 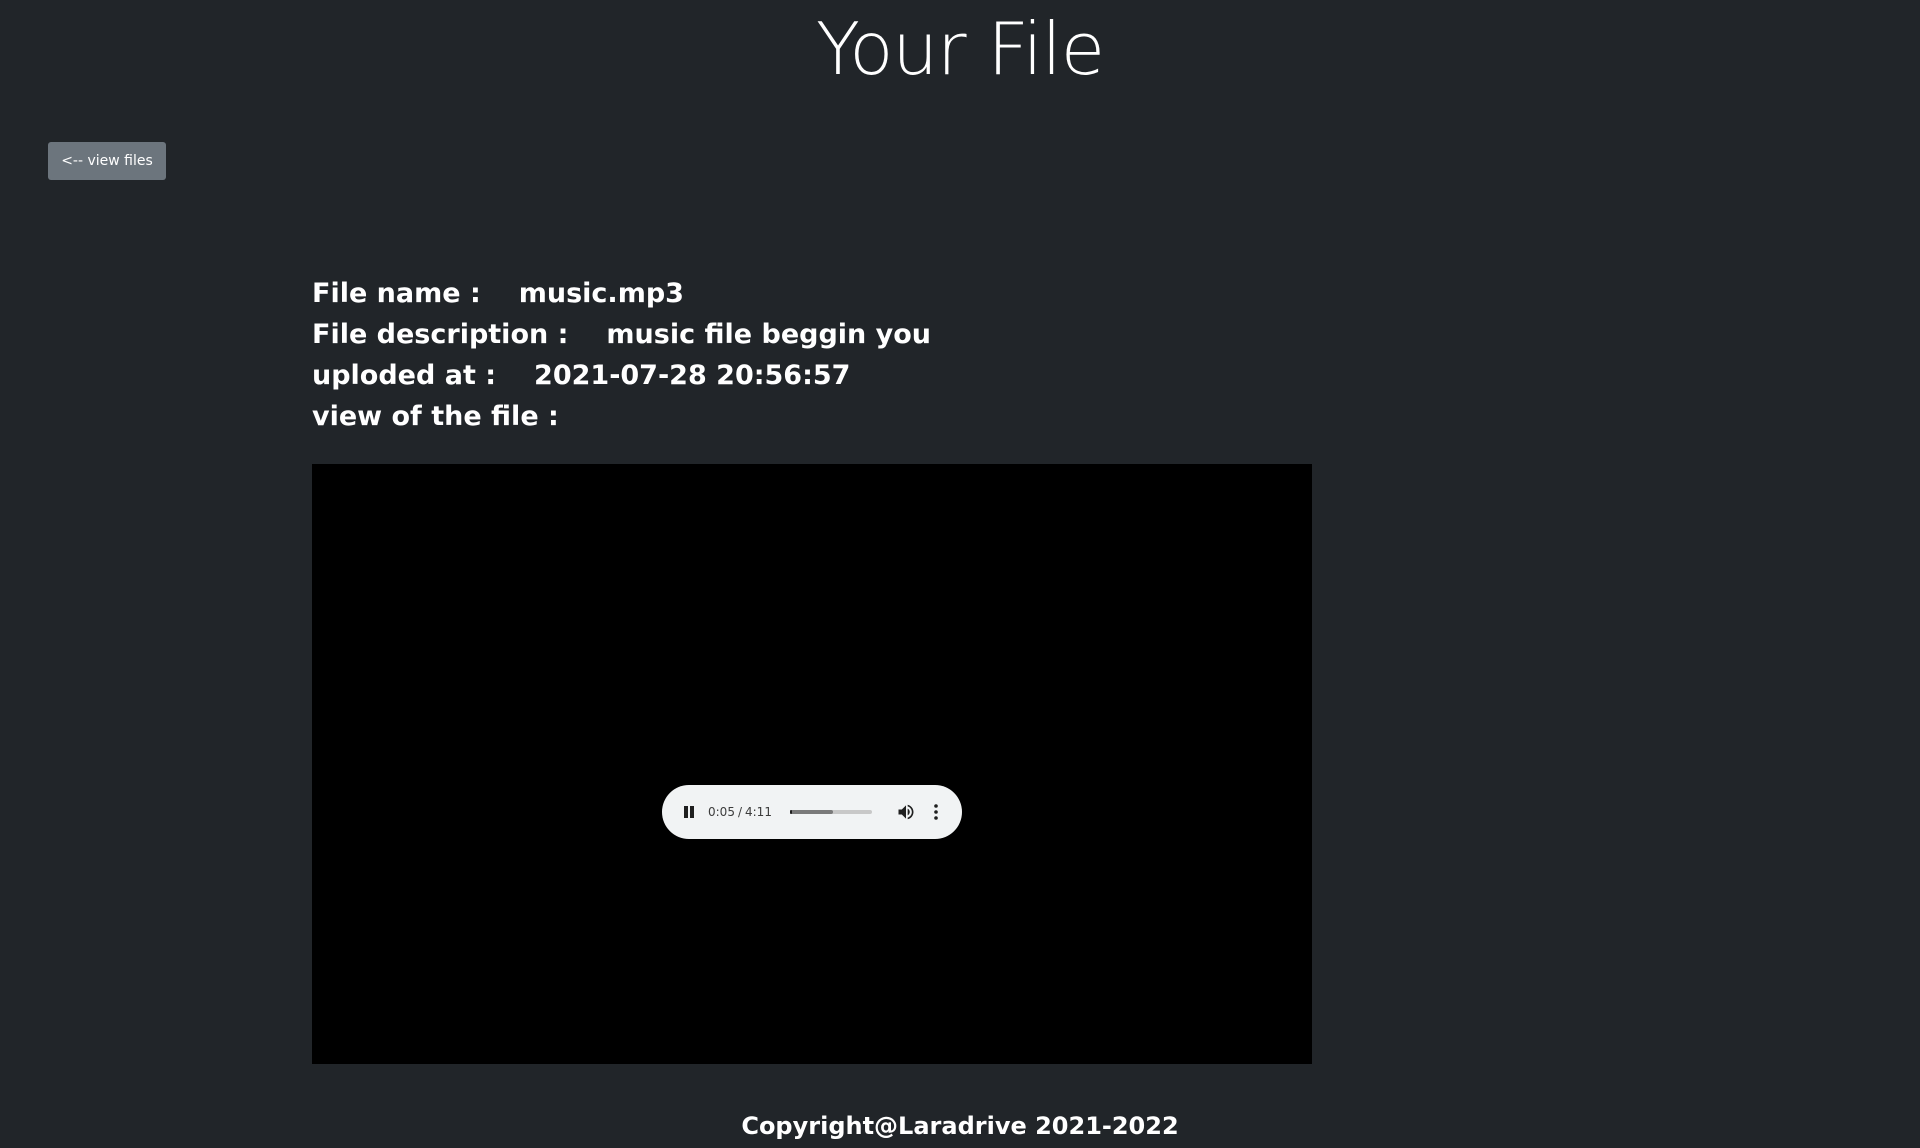 I want to click on file-description-label: File description :, so click(x=440, y=334).